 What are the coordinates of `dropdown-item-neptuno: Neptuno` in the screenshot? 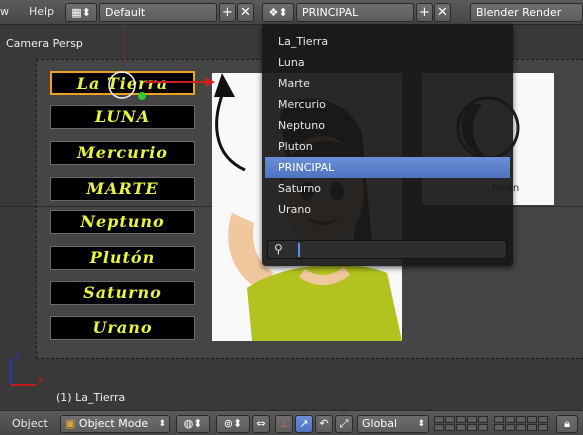 It's located at (387, 125).